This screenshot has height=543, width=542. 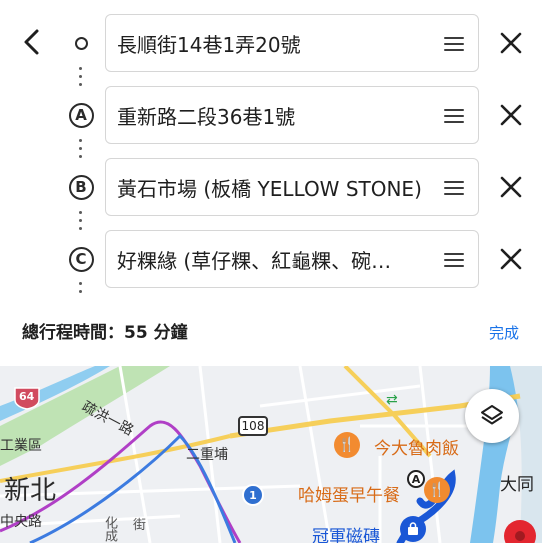 What do you see at coordinates (392, 400) in the screenshot?
I see `metro-station-icon: ⇄` at bounding box center [392, 400].